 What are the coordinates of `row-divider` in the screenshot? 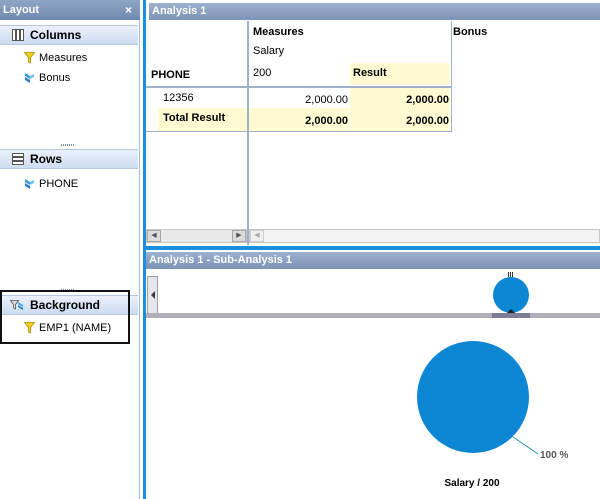 It's located at (299, 131).